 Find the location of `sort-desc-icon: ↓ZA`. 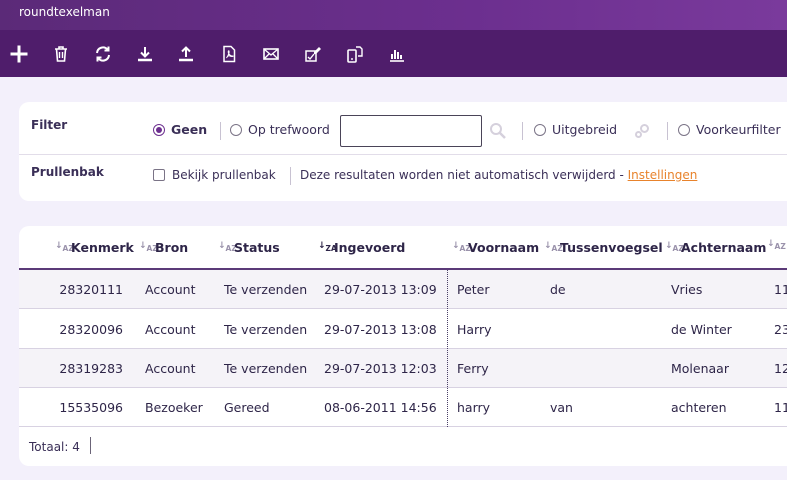

sort-desc-icon: ↓ZA is located at coordinates (327, 247).